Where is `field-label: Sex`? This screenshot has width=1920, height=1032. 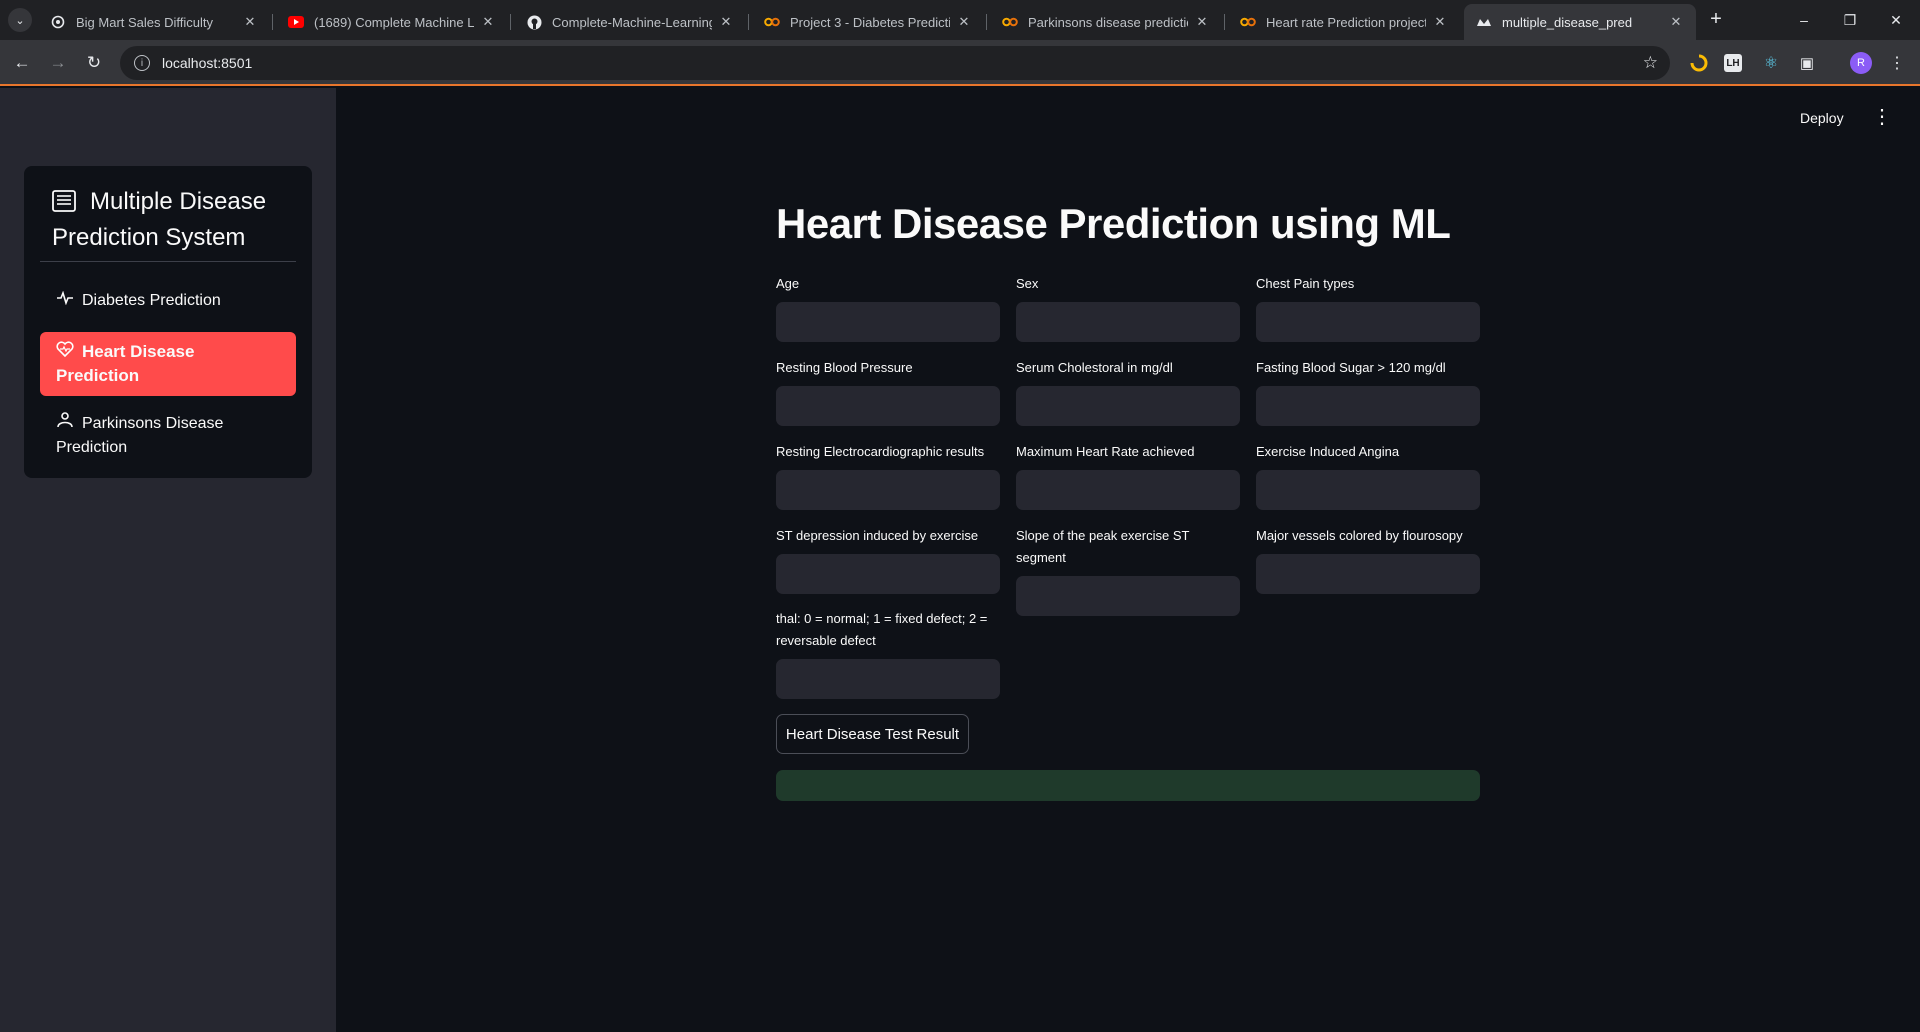 field-label: Sex is located at coordinates (1027, 283).